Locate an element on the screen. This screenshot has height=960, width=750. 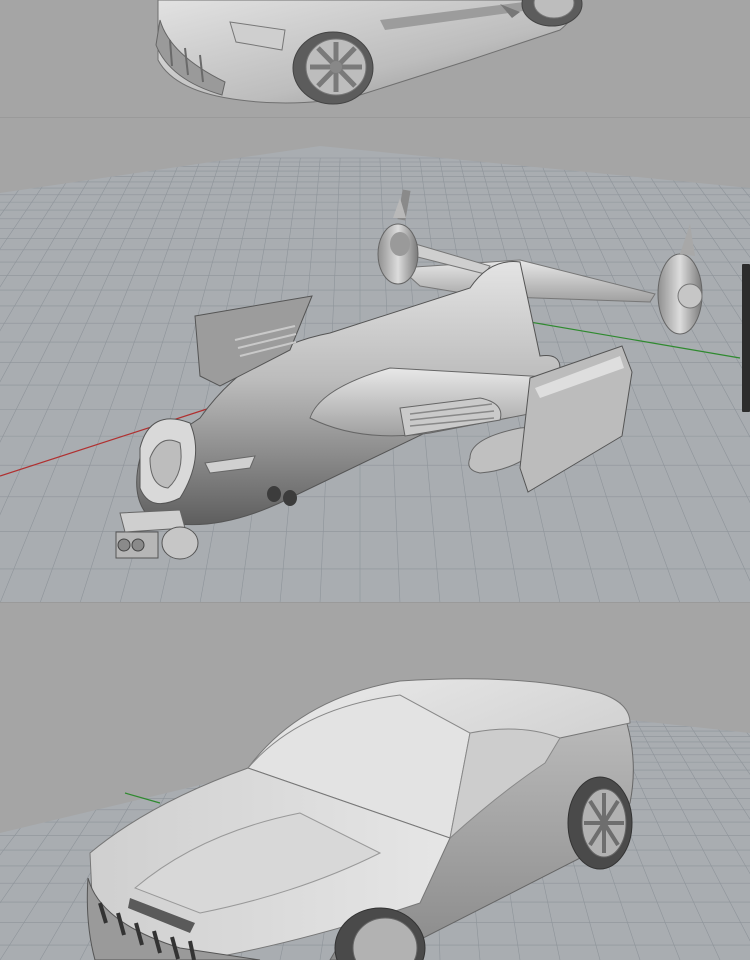
wheel-rear-bottom is located at coordinates (600, 823).